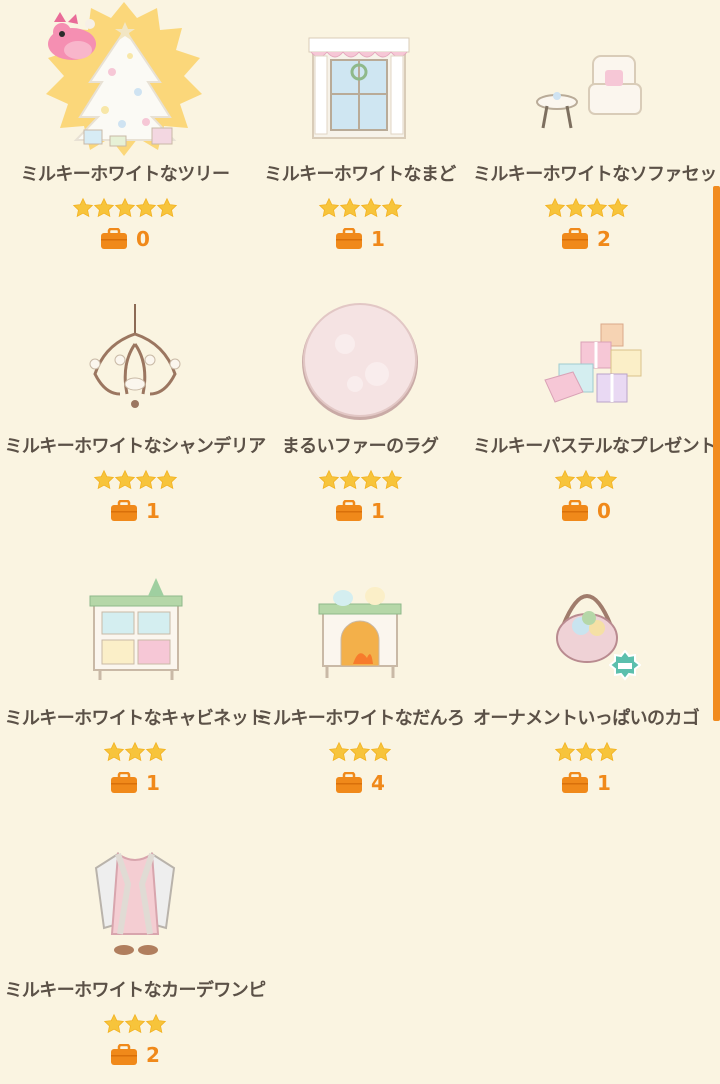 The height and width of the screenshot is (1084, 720). What do you see at coordinates (135, 898) in the screenshot?
I see `cardigan-dress-icon` at bounding box center [135, 898].